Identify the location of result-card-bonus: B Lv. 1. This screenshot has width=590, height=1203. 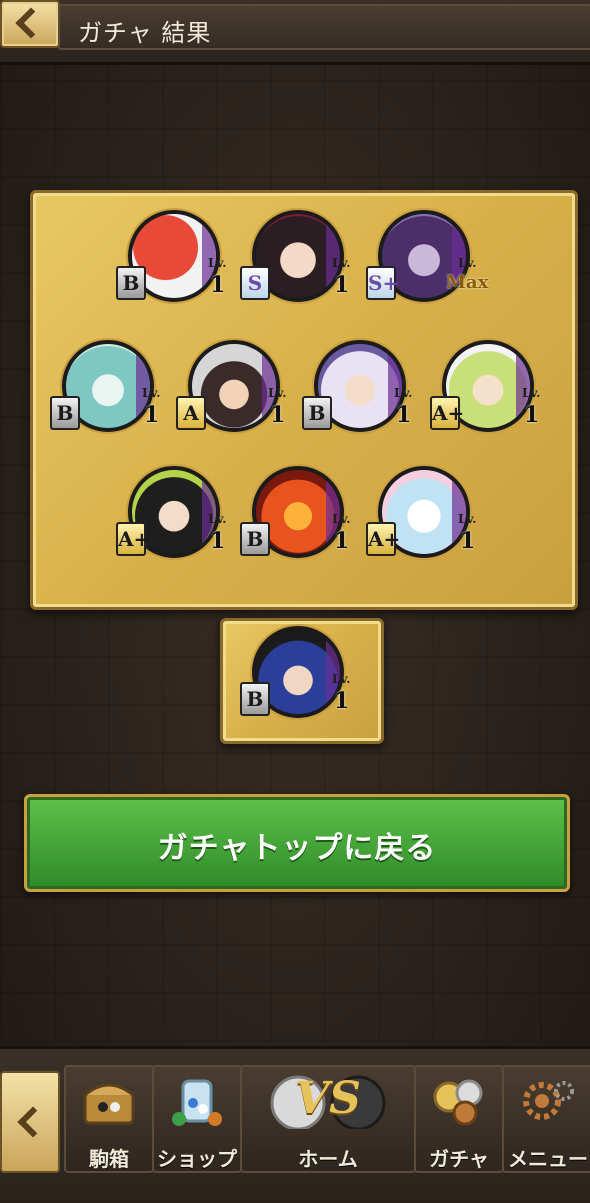
(295, 676).